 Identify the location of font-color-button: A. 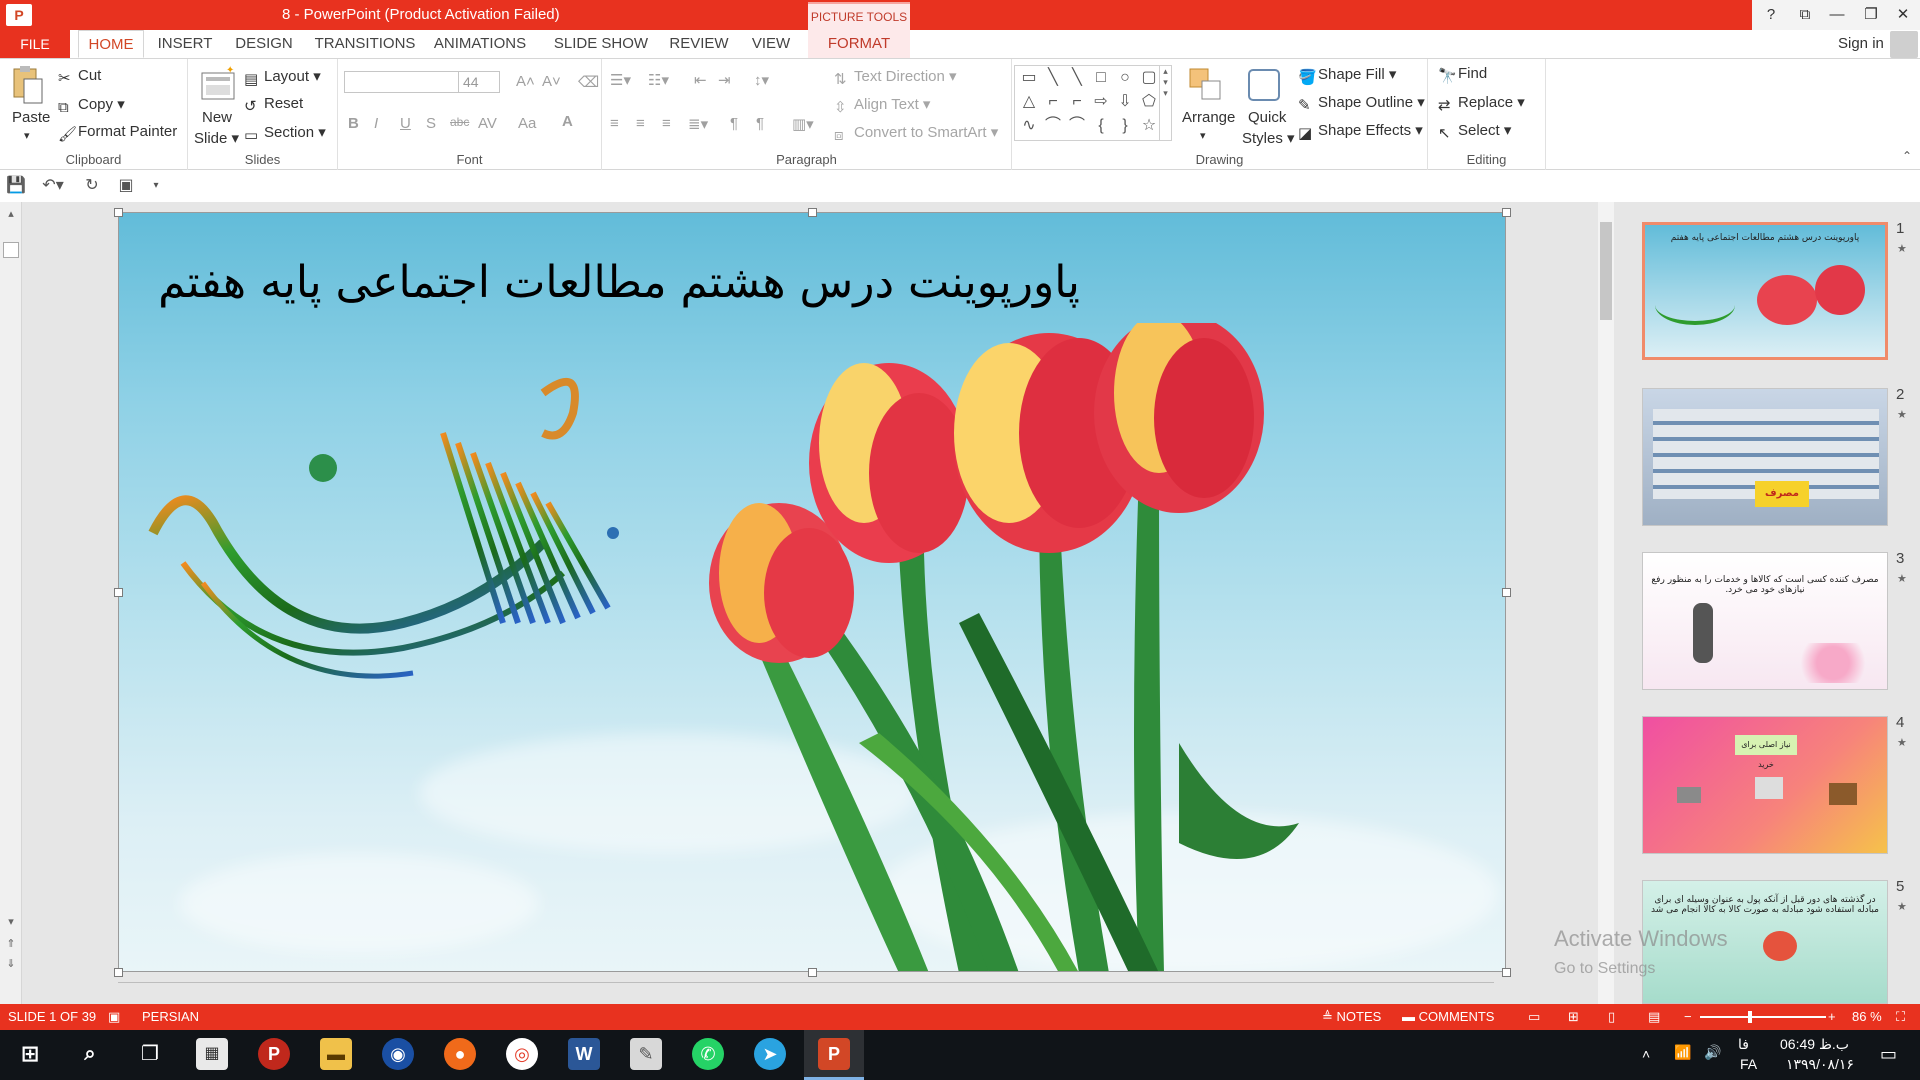
(567, 121).